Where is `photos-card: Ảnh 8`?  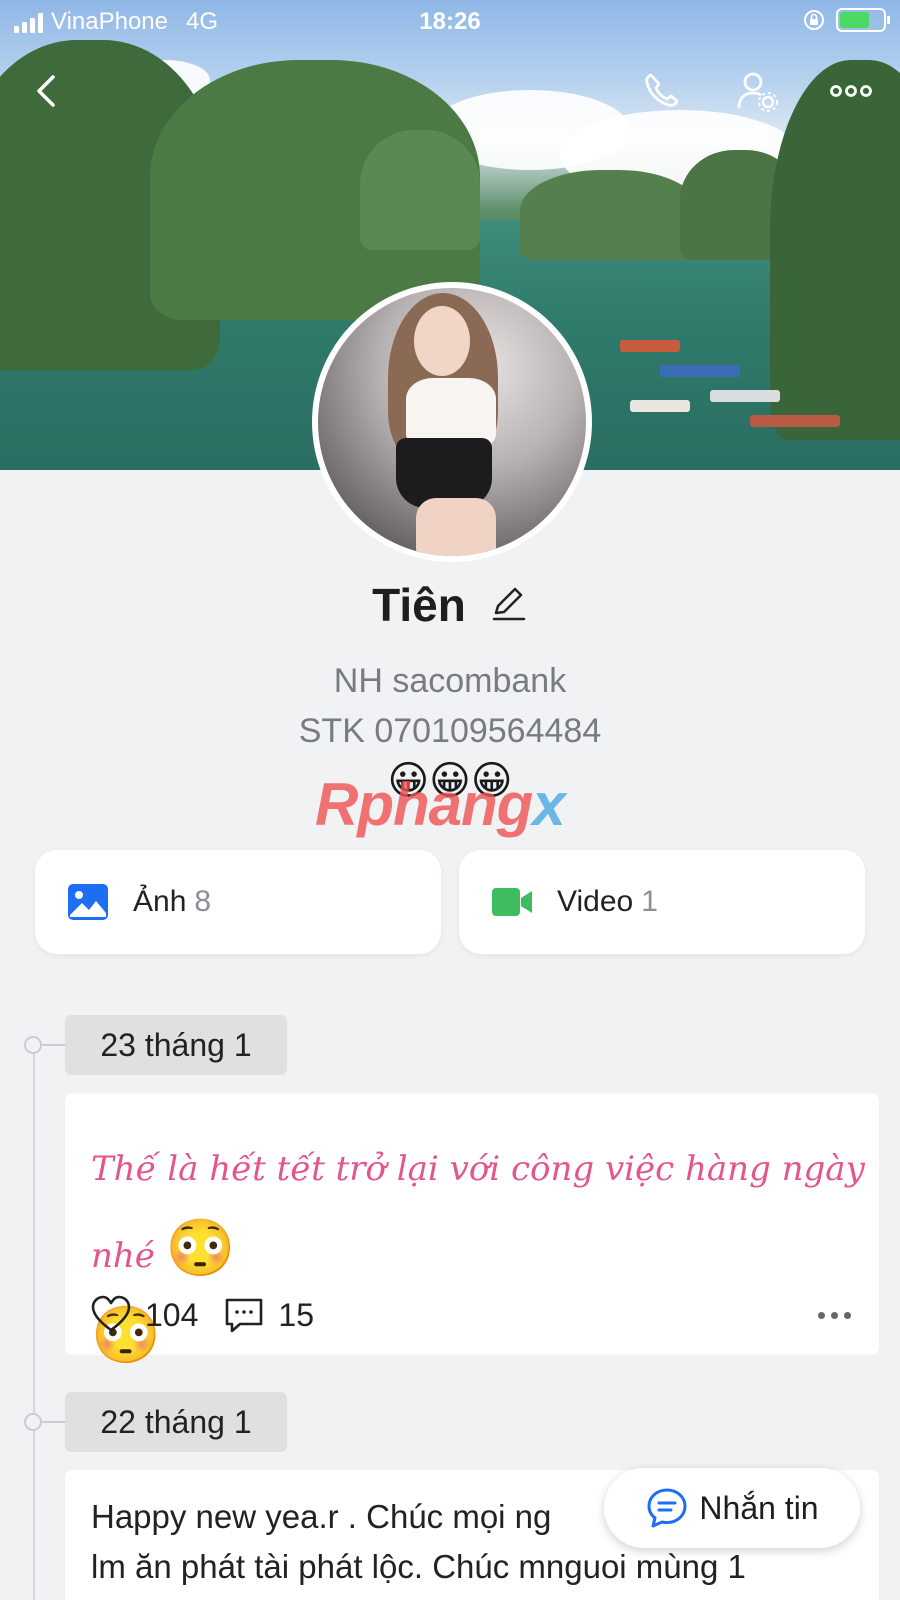 photos-card: Ảnh 8 is located at coordinates (238, 902).